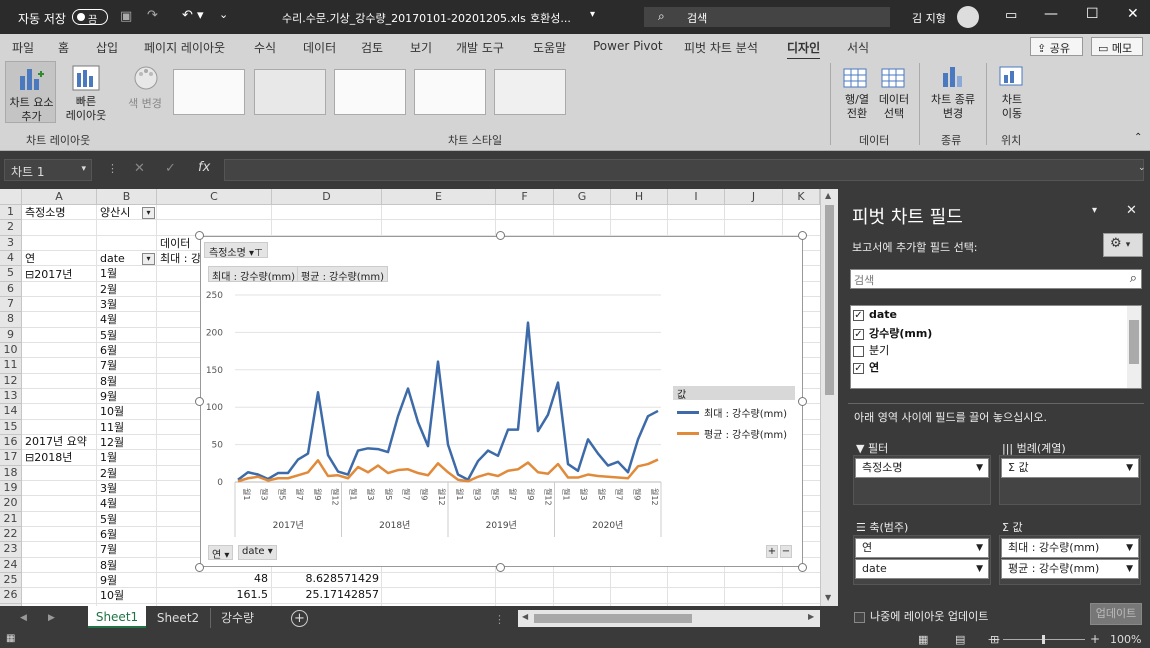 This screenshot has width=1150, height=648. I want to click on chart-styles-gallery, so click(501, 93).